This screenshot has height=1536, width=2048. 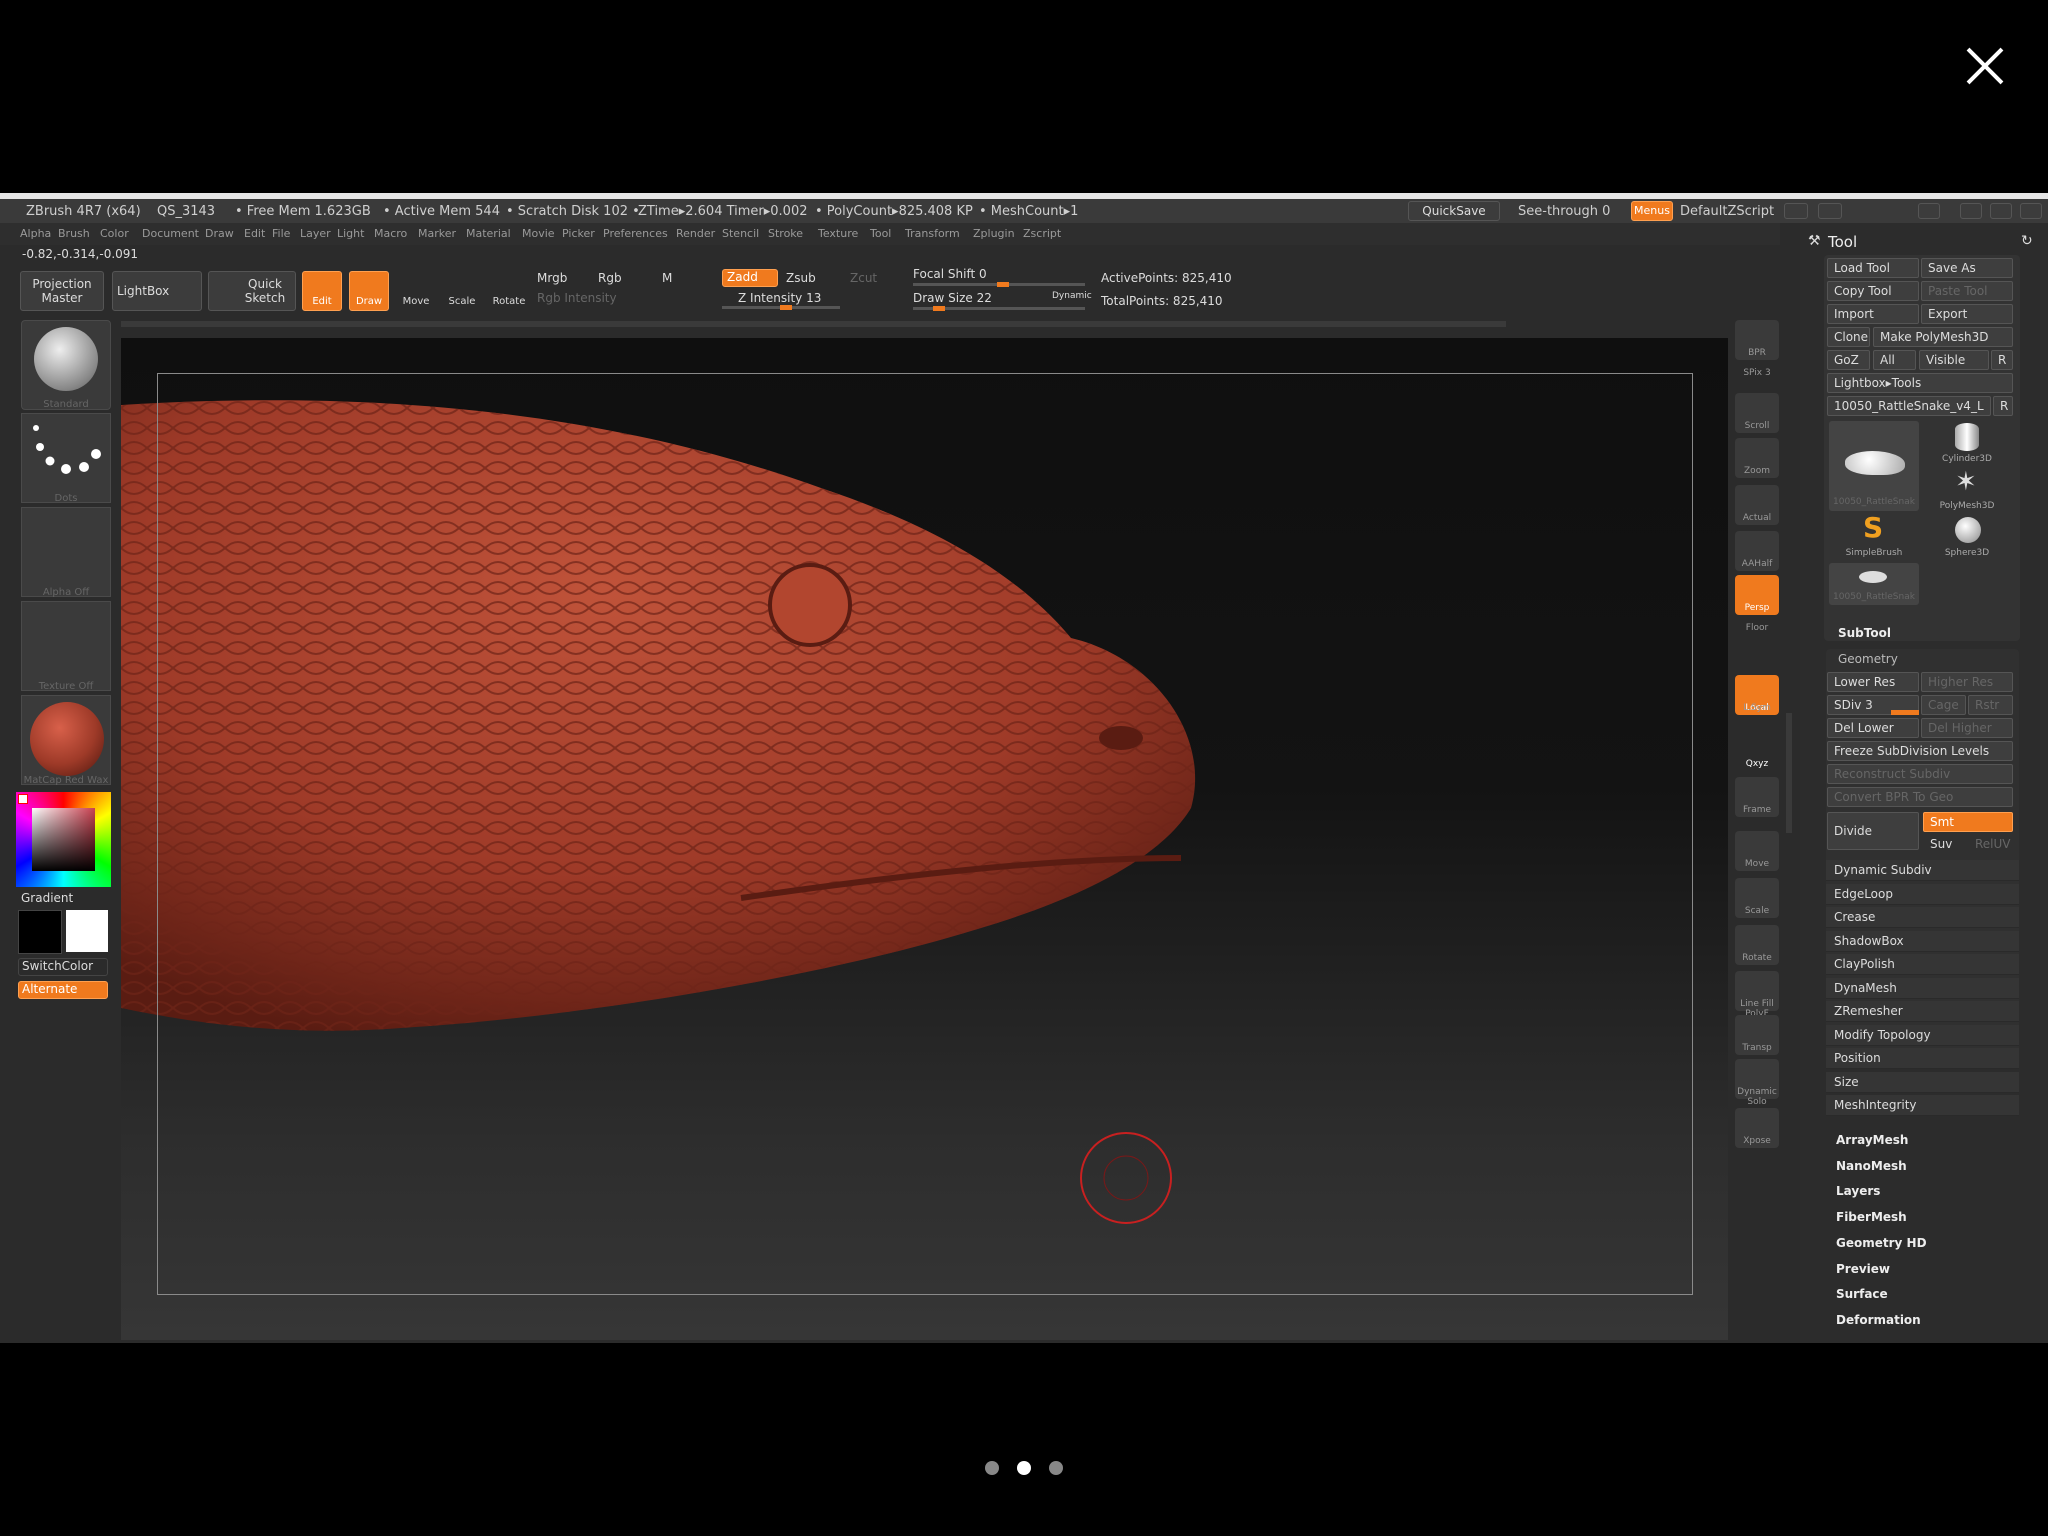 I want to click on subpalette-header: Deformation, so click(x=1878, y=1320).